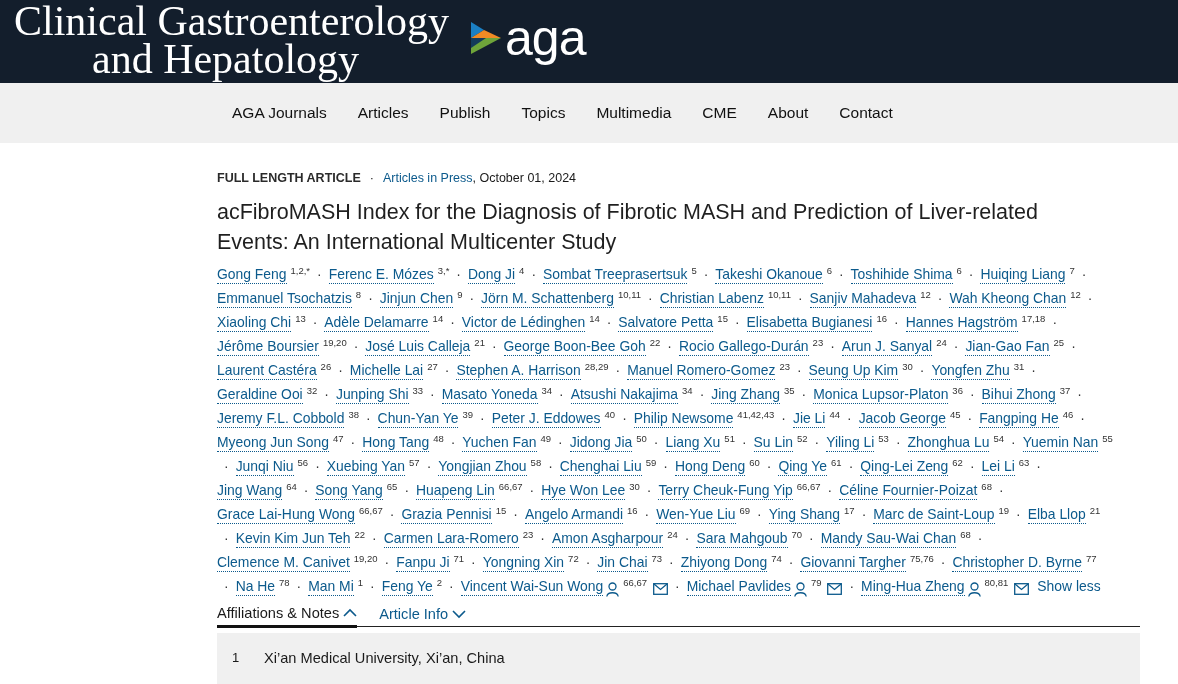  What do you see at coordinates (888, 538) in the screenshot?
I see `author-link: Mandy Sau-Wai Chan` at bounding box center [888, 538].